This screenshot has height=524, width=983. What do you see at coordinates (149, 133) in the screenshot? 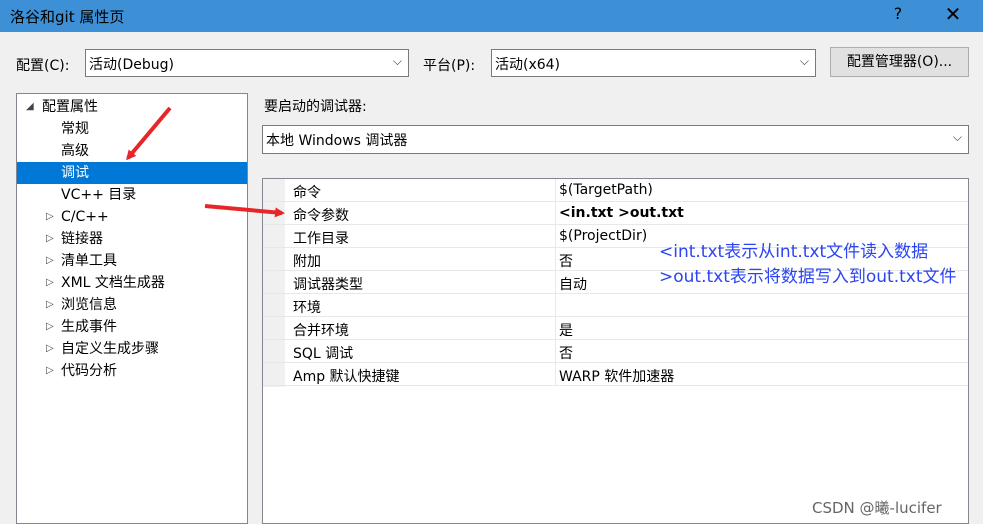
I see `arrow-to-debug-item` at bounding box center [149, 133].